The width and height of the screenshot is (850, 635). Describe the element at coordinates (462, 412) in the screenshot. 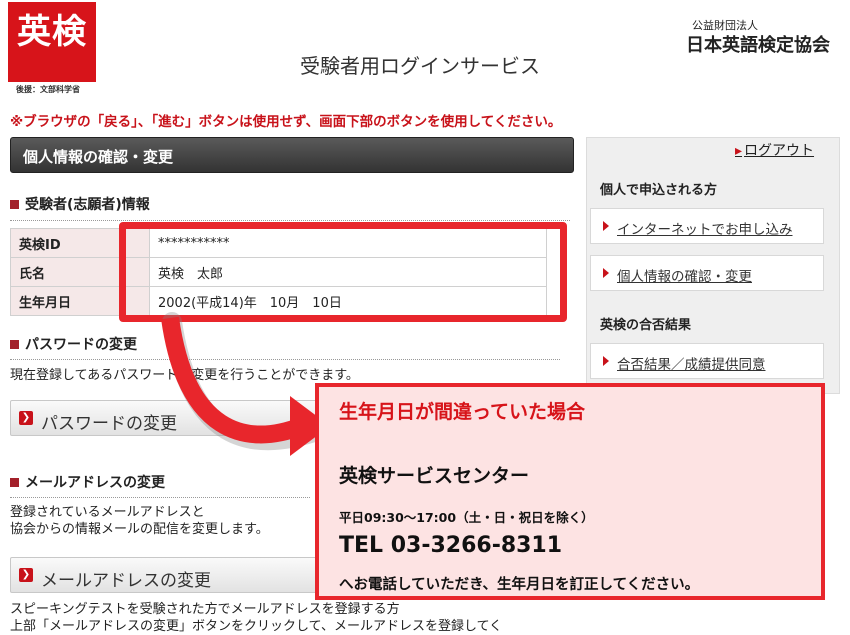

I see `callout-title: 生年月日が間違っていた場合` at that location.